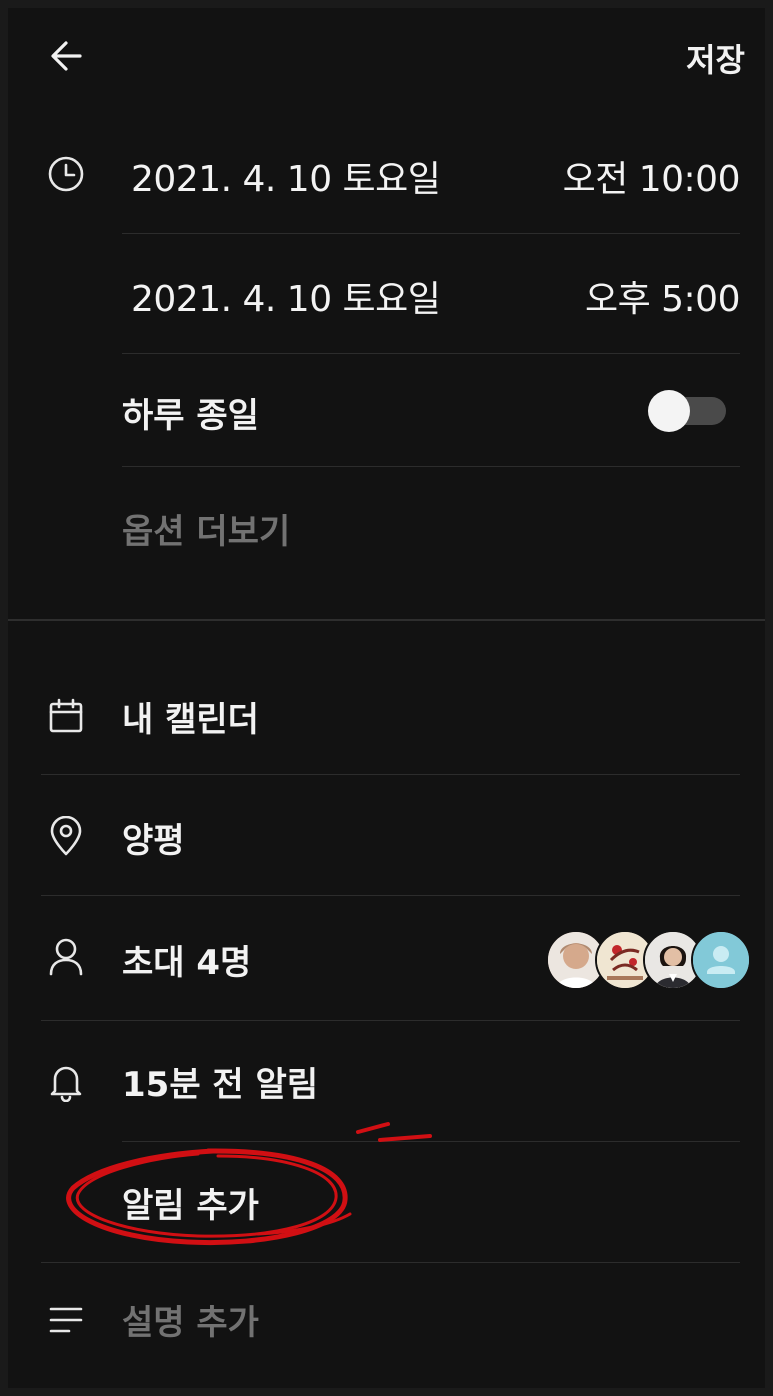 The width and height of the screenshot is (773, 1396). I want to click on clock-icon, so click(66, 174).